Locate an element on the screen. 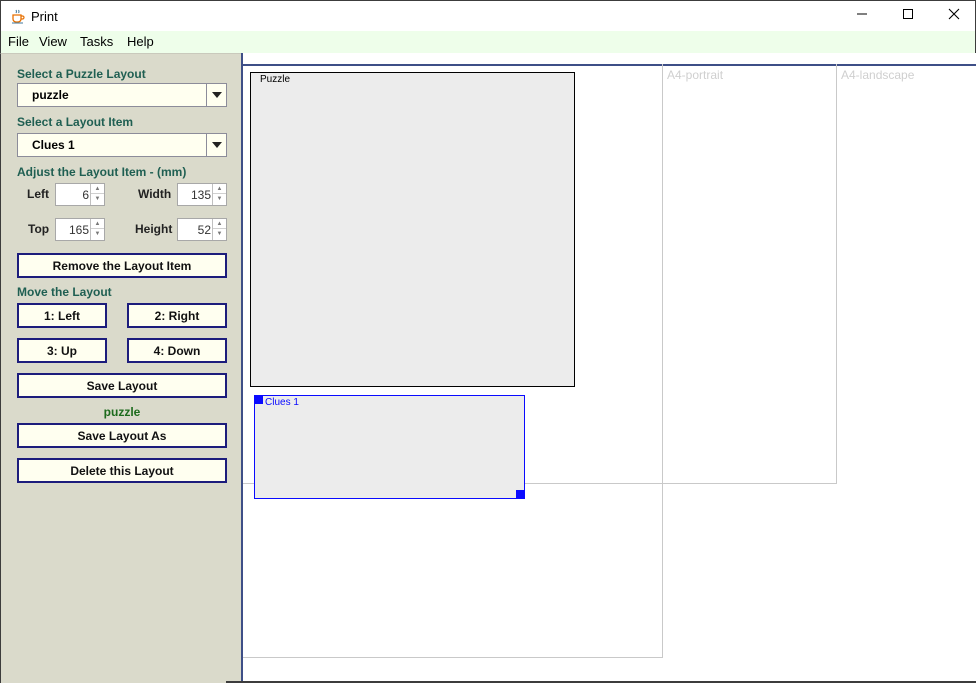  top-value: 165 is located at coordinates (79, 230).